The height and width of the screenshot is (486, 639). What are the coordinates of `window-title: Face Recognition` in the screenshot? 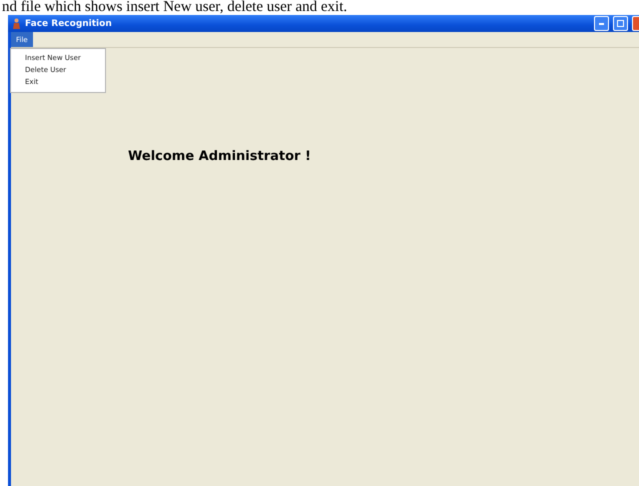 It's located at (69, 23).